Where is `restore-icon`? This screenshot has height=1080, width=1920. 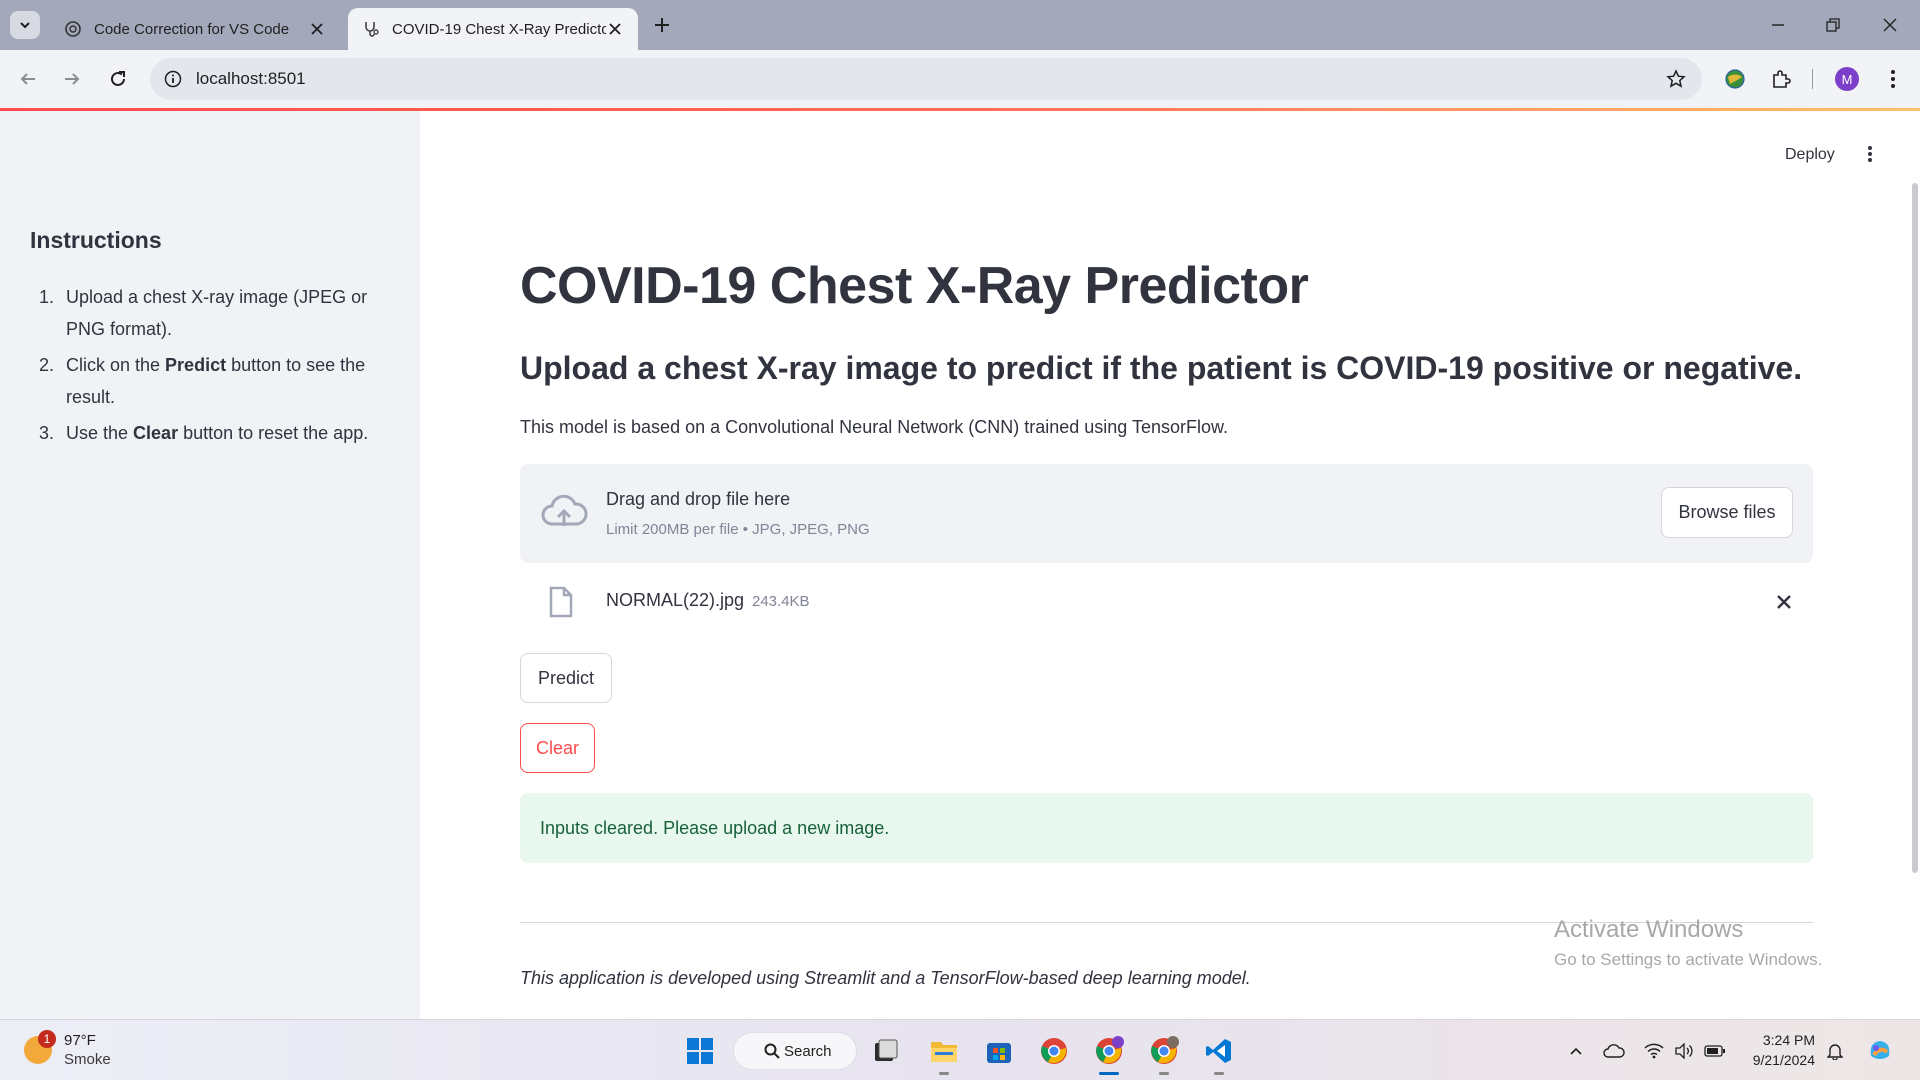
restore-icon is located at coordinates (1833, 25).